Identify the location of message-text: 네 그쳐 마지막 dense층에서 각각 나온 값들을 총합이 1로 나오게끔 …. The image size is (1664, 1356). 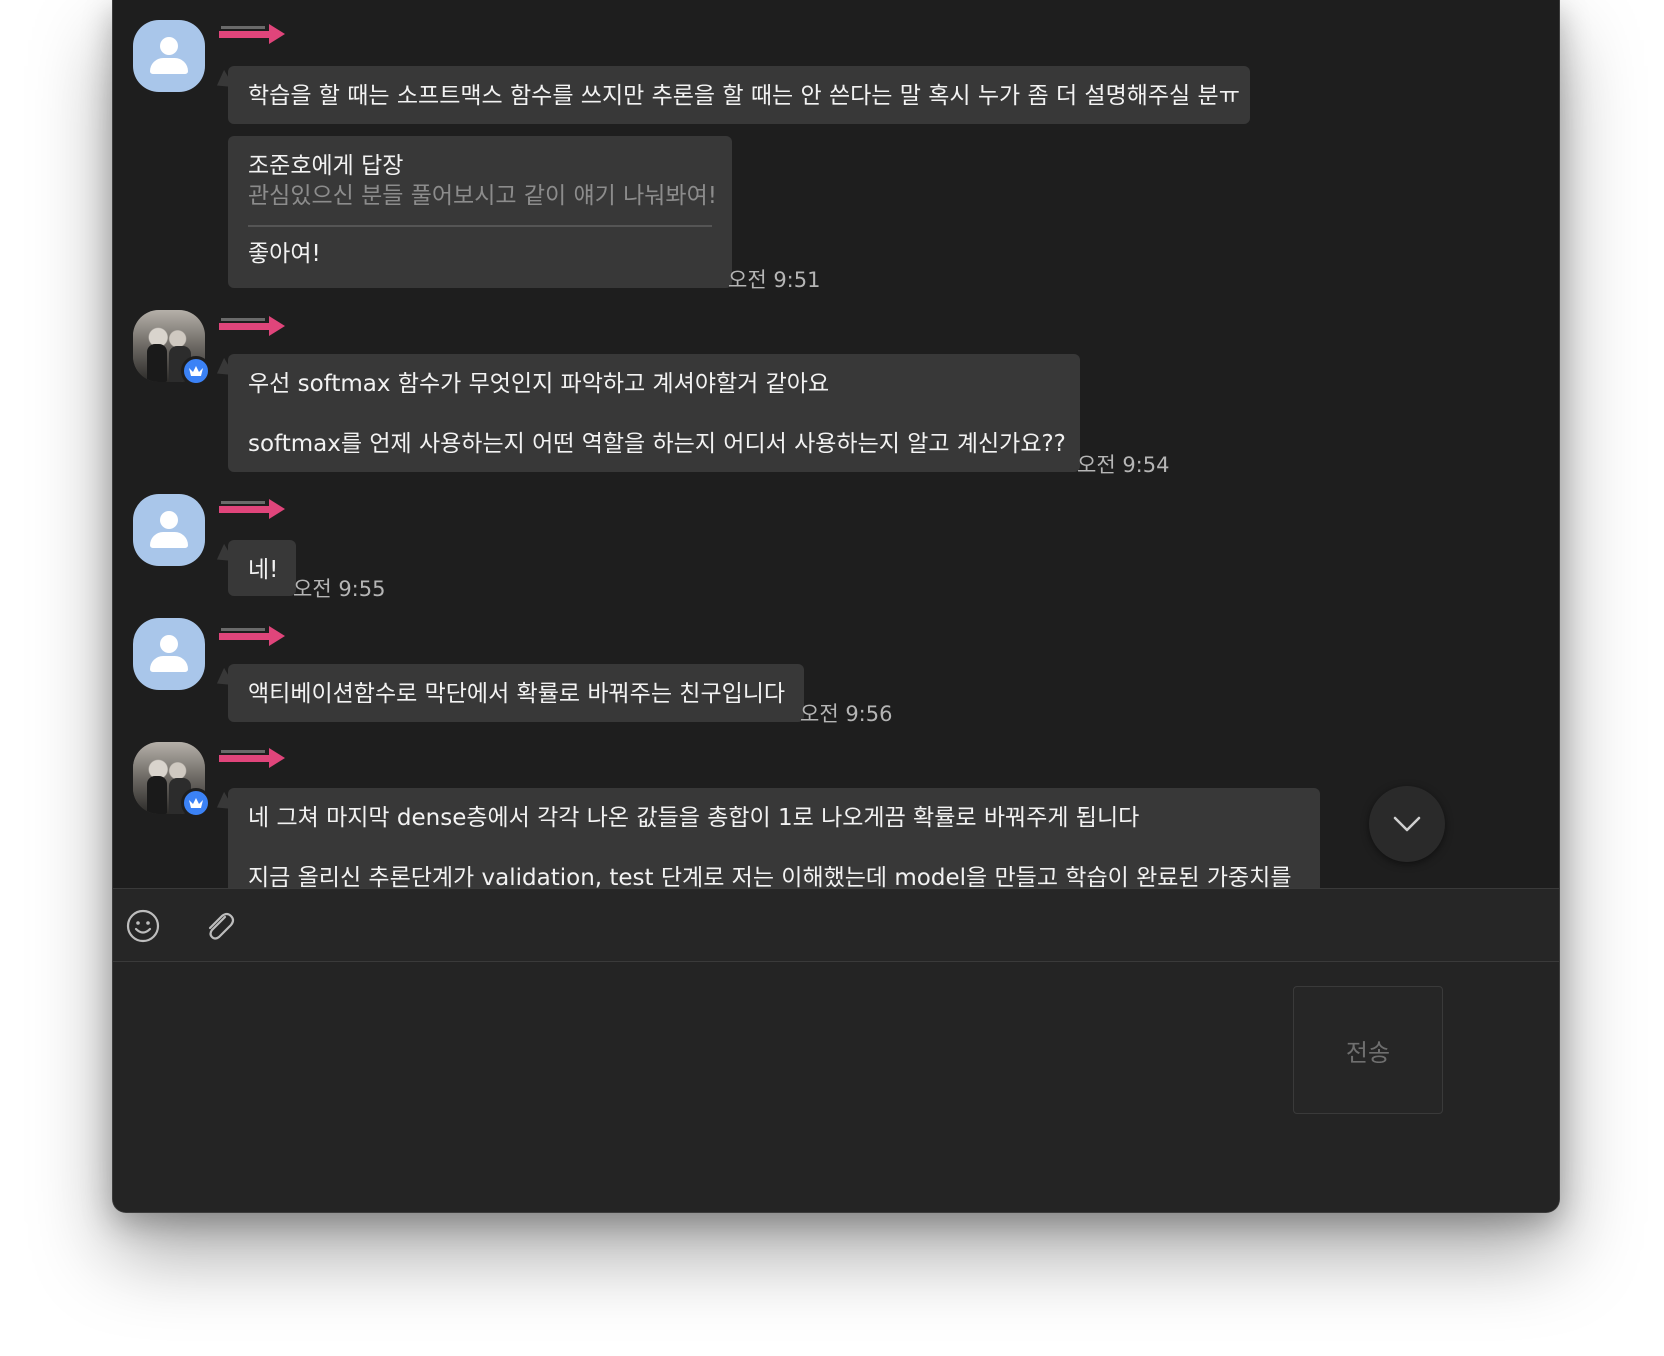
(694, 818).